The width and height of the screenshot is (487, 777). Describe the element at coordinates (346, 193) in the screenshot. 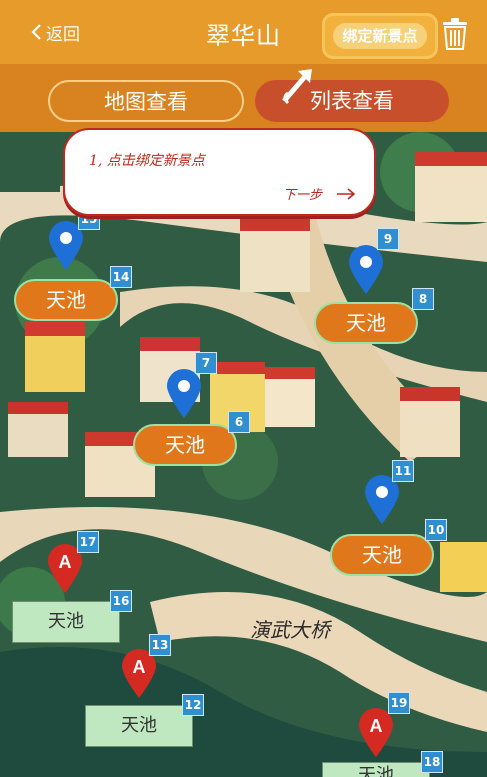

I see `arrow-right-icon` at that location.